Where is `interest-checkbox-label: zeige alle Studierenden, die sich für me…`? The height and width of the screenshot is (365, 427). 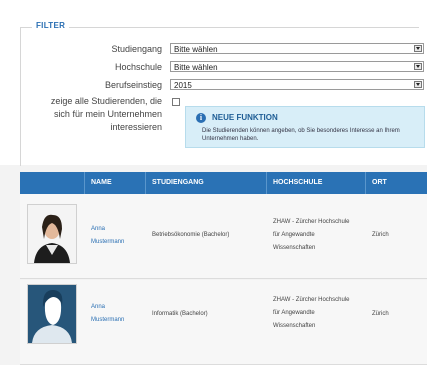 interest-checkbox-label: zeige alle Studierenden, die sich für me… is located at coordinates (106, 114).